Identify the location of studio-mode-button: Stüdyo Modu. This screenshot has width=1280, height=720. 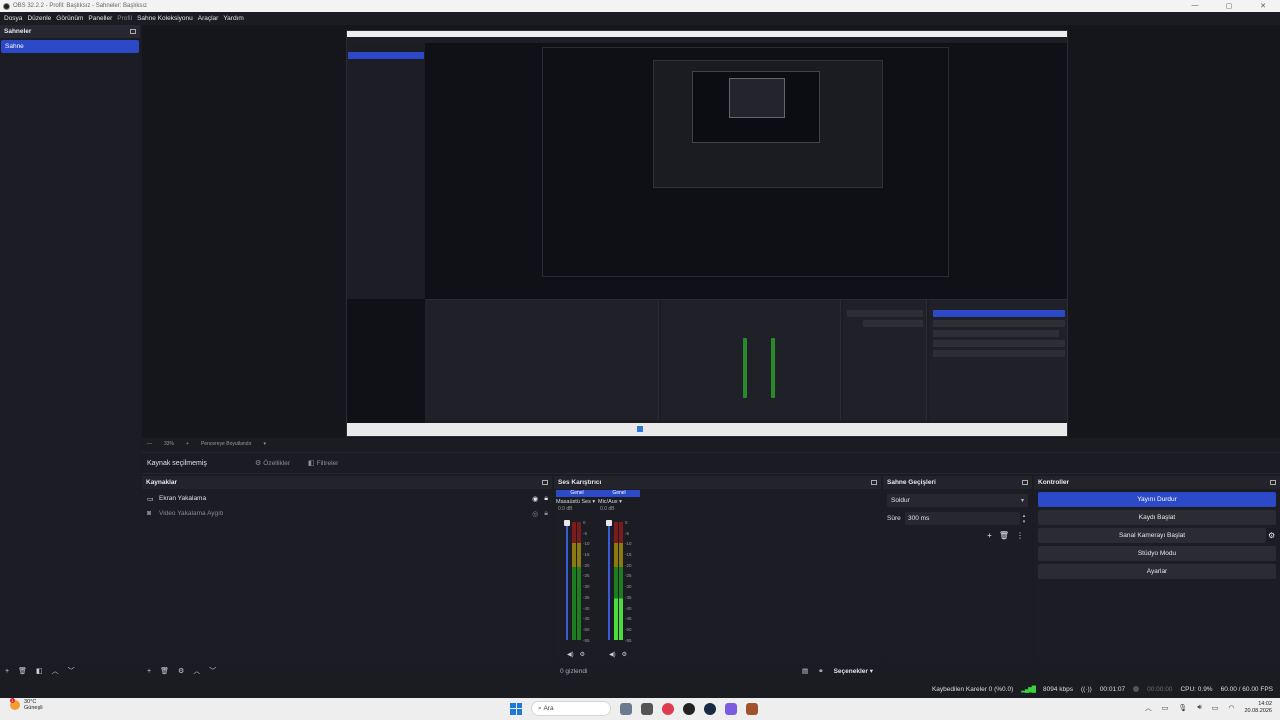
(1157, 553).